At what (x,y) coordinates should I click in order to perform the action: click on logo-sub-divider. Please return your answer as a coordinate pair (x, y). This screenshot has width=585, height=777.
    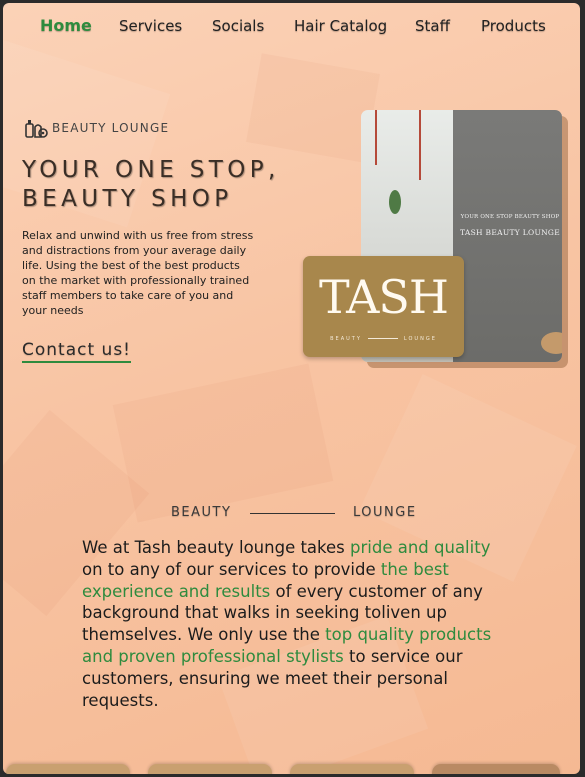
    Looking at the image, I should click on (382, 338).